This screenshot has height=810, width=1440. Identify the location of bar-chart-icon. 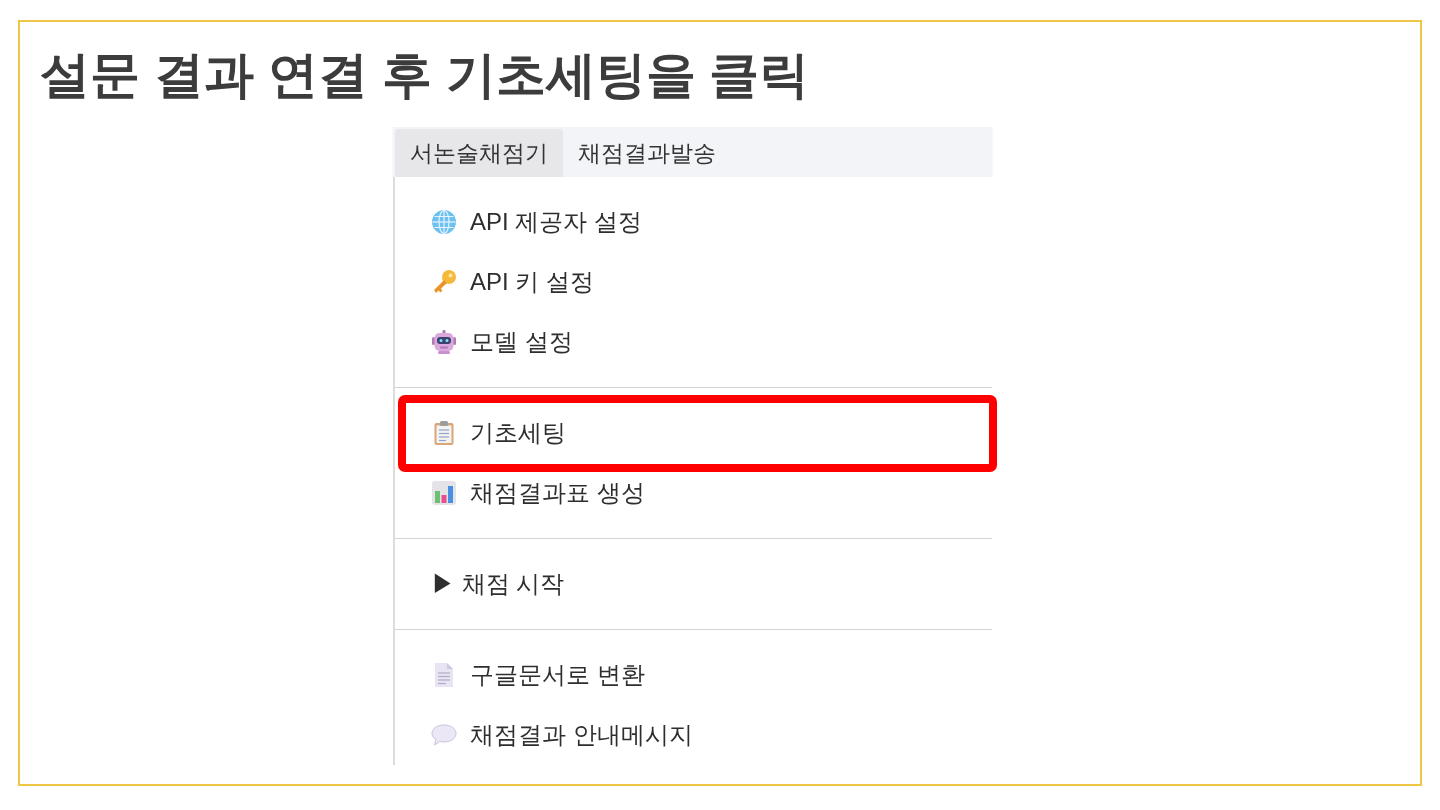
(444, 493).